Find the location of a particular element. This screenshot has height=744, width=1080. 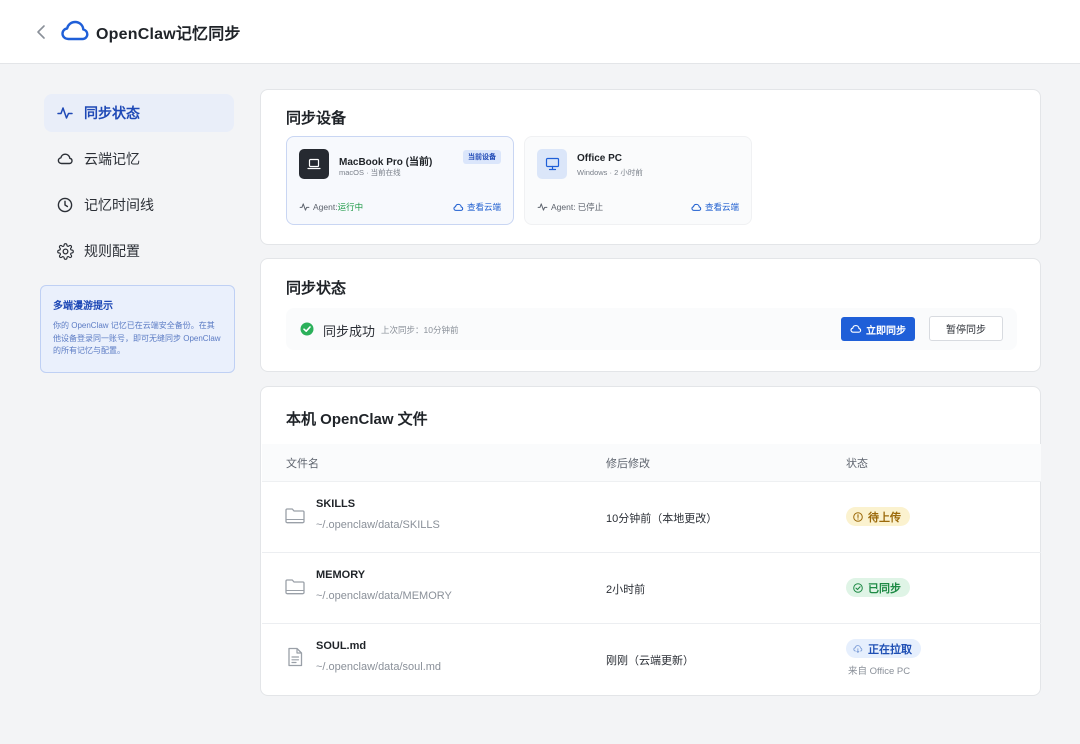

sync-status-card: 同步状态 同步成功 上次同步：10分钟前 立即同步 暂停同步 is located at coordinates (650, 315).